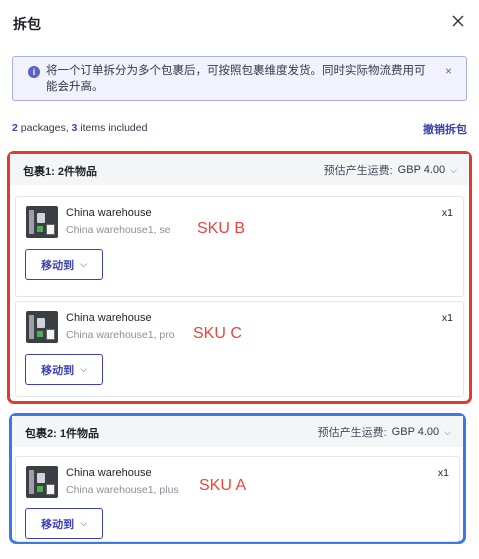 Image resolution: width=479 pixels, height=559 pixels. What do you see at coordinates (120, 335) in the screenshot?
I see `item-warehouse-detail: China warehouse1, pro` at bounding box center [120, 335].